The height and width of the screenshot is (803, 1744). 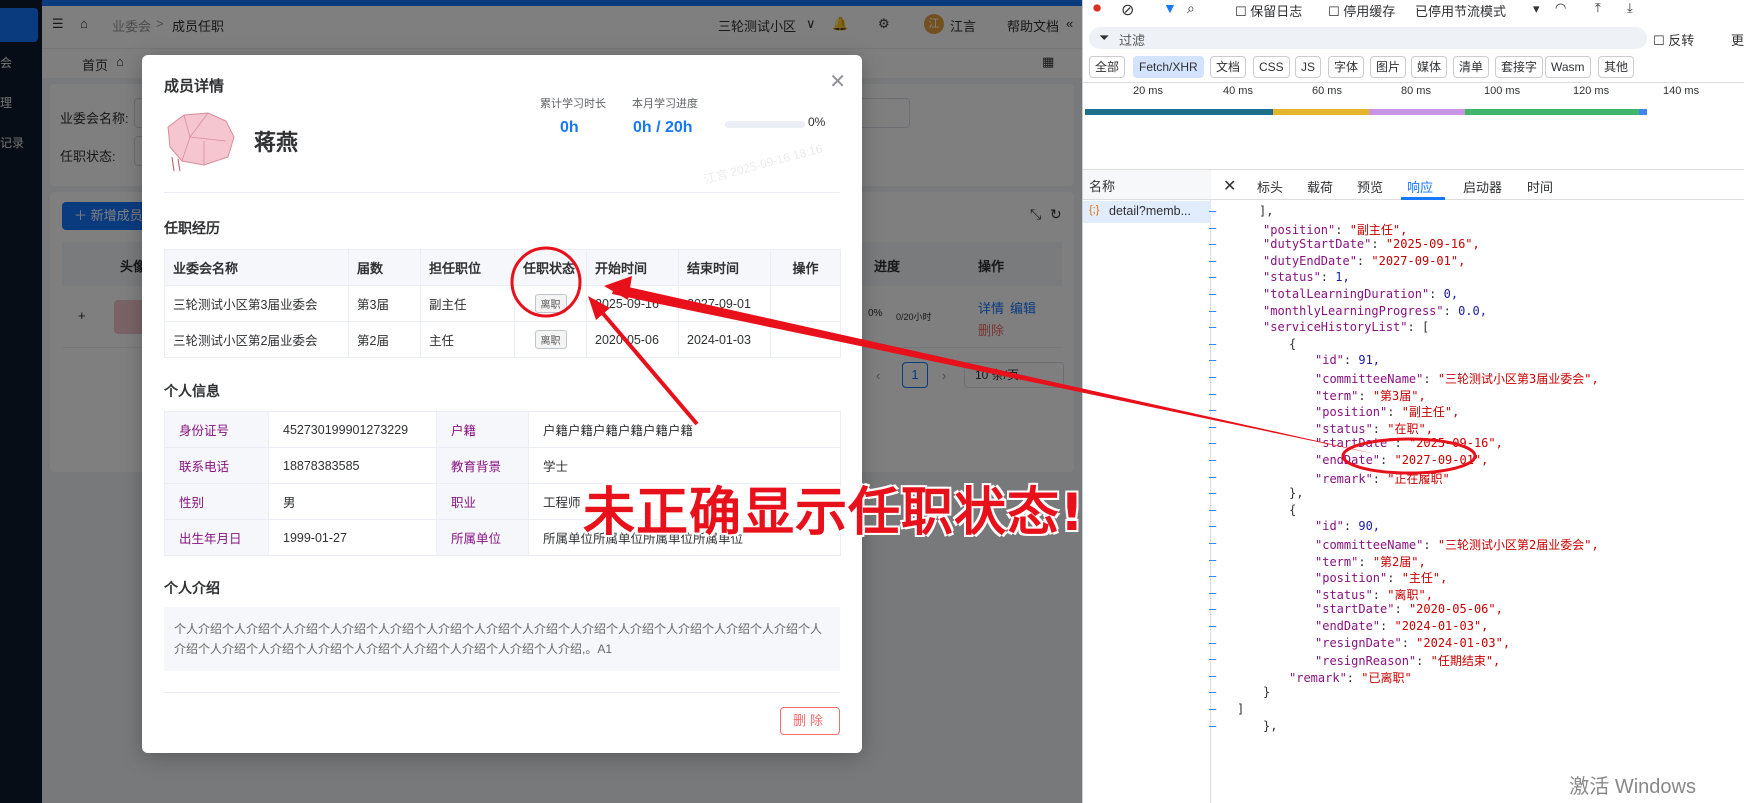 I want to click on tab-headers: 标头, so click(x=1270, y=186).